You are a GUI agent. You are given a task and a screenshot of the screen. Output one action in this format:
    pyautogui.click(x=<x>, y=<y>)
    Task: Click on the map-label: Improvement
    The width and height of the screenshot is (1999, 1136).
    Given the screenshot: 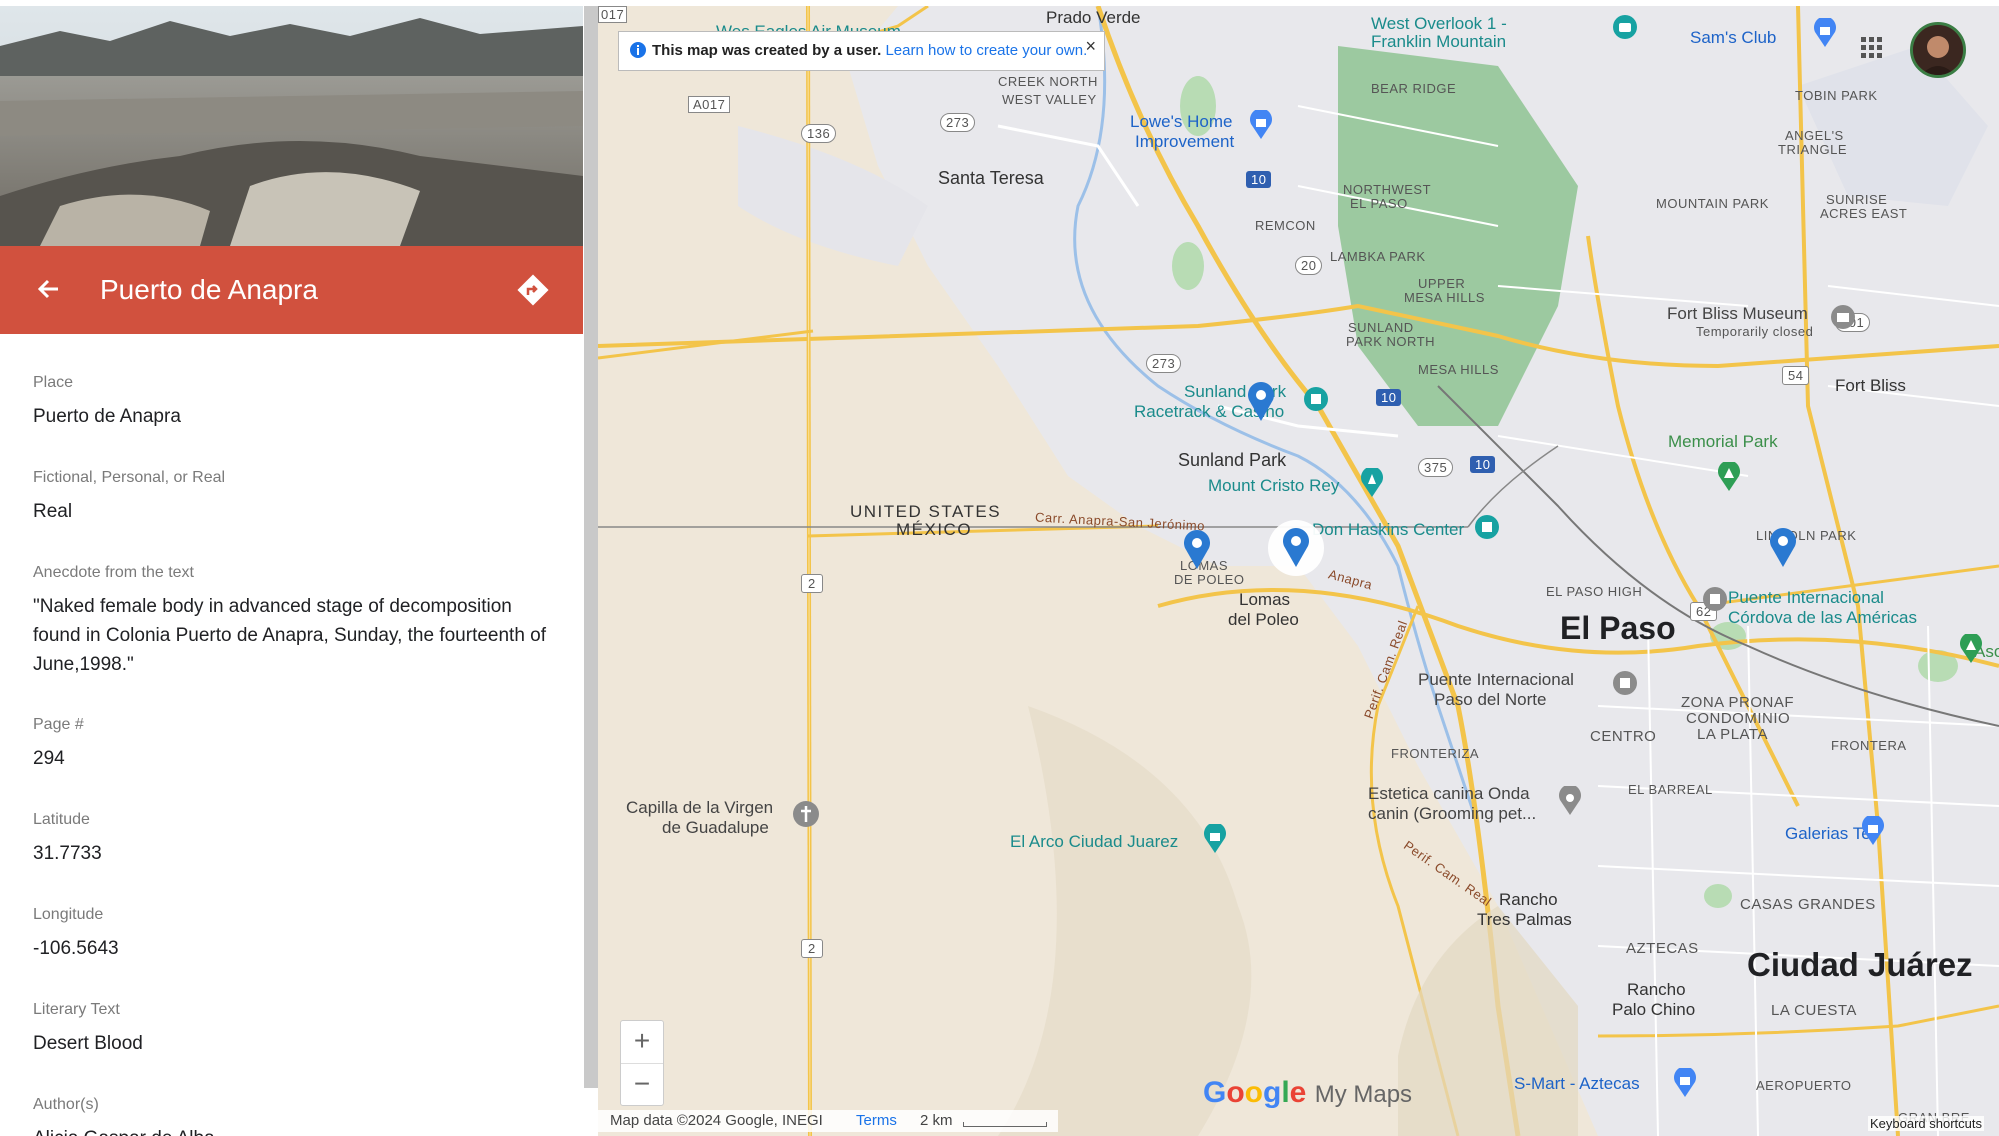 What is the action you would take?
    pyautogui.click(x=1185, y=141)
    